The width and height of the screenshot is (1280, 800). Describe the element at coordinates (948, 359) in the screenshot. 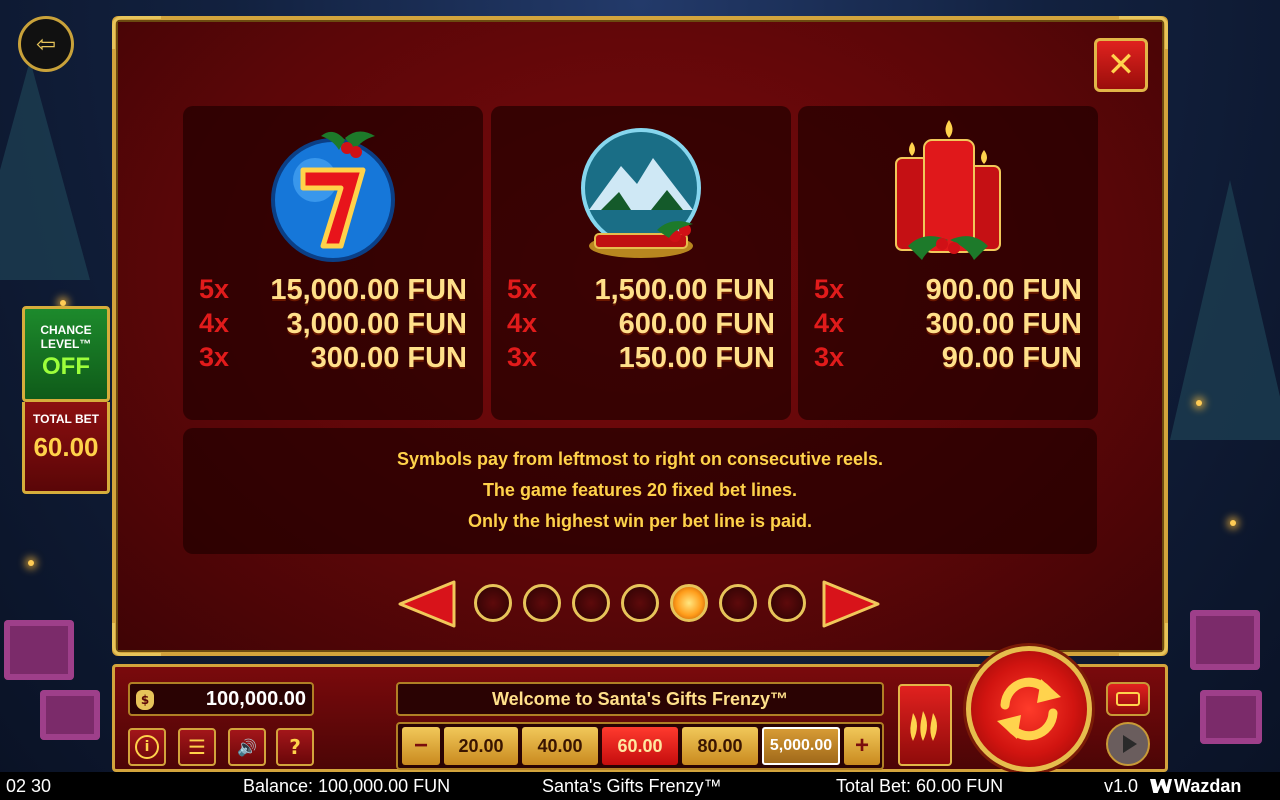

I see `payout-row: 3x 90.00 FUN` at that location.